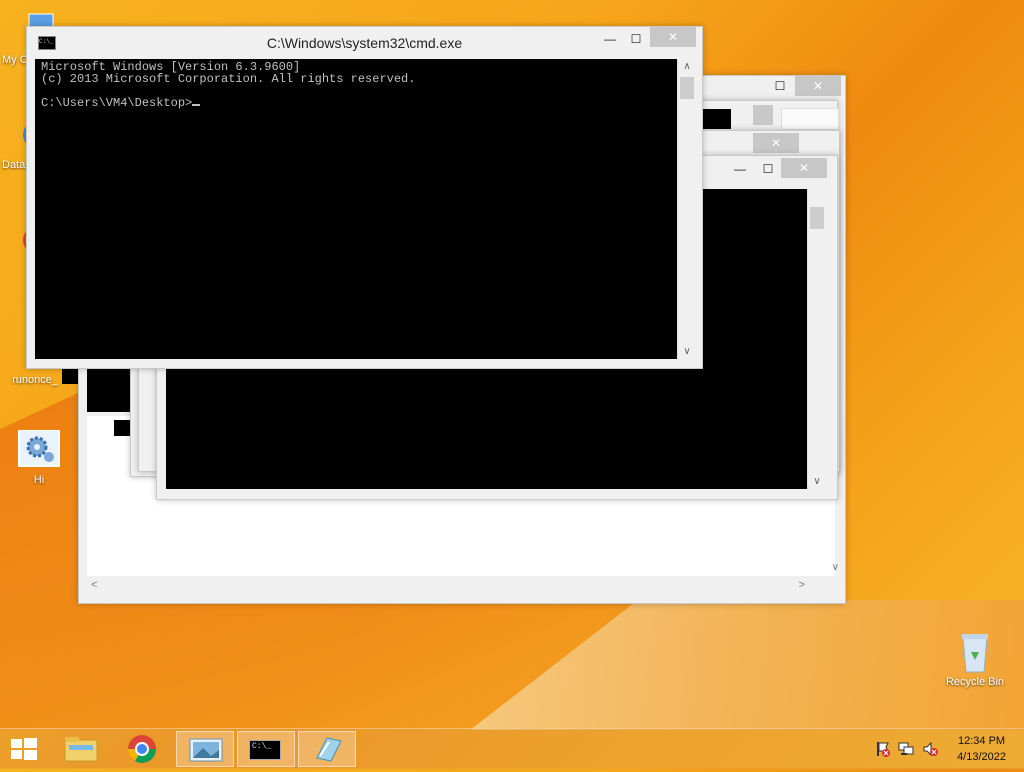 The image size is (1024, 772). What do you see at coordinates (94, 585) in the screenshot?
I see `scroll-left-arrow: <` at bounding box center [94, 585].